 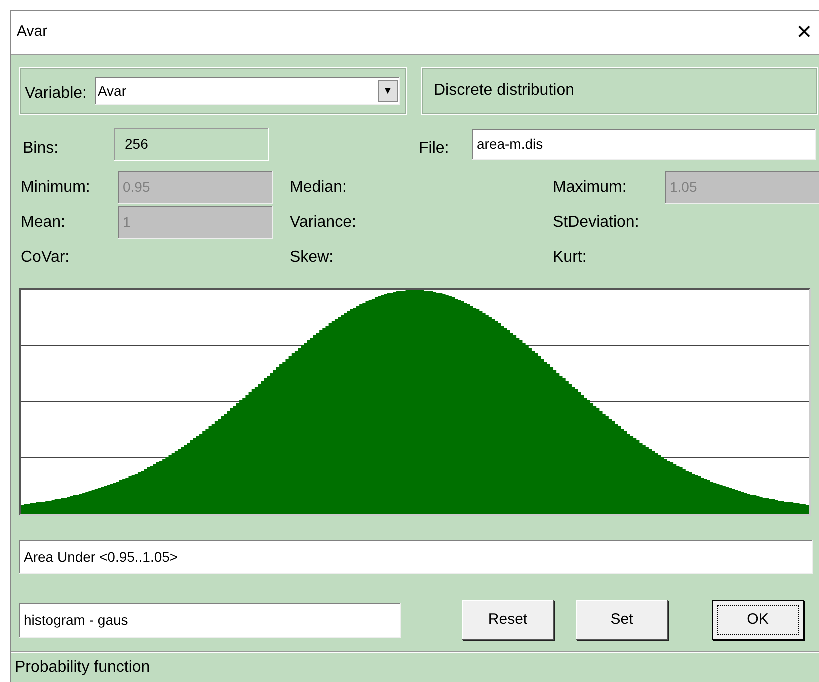 I want to click on stat-label: StDeviation:, so click(x=596, y=222).